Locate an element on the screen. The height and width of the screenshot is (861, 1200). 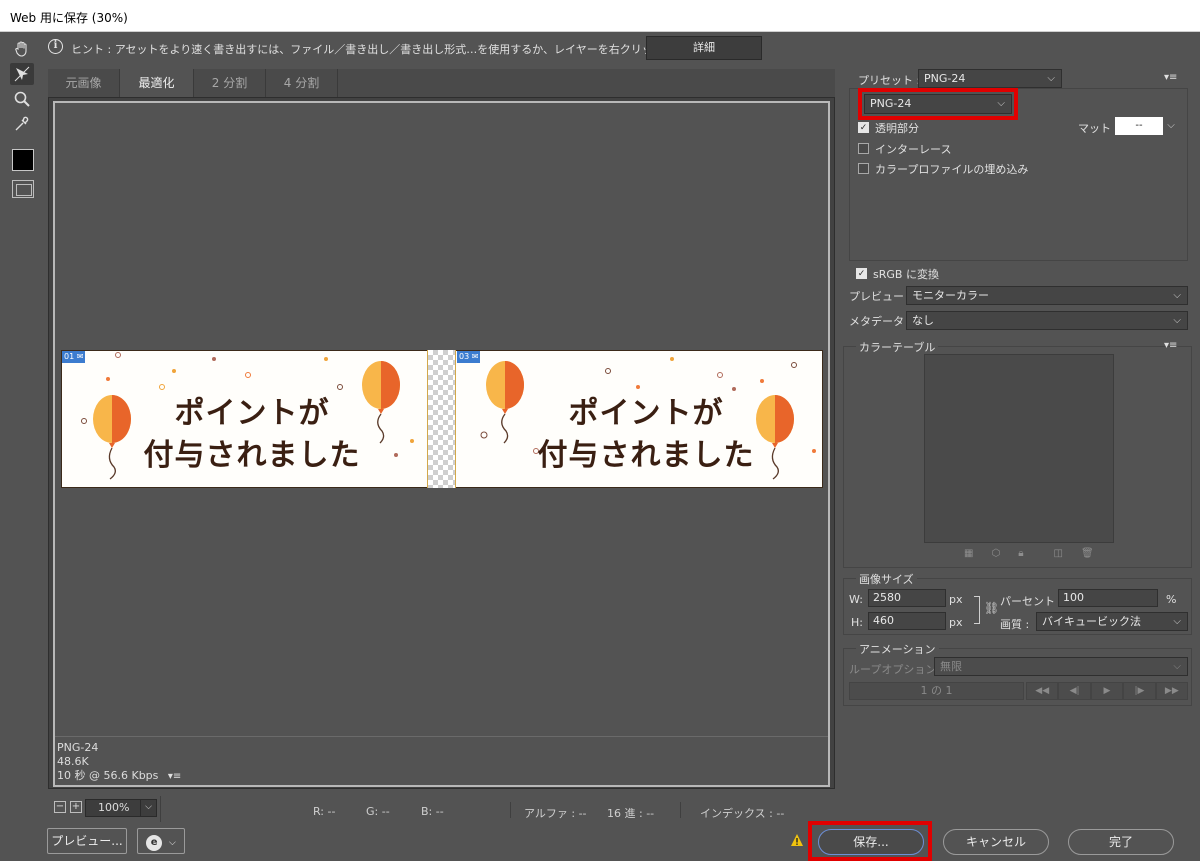
eyedropper-tool-icon is located at coordinates (22, 124).